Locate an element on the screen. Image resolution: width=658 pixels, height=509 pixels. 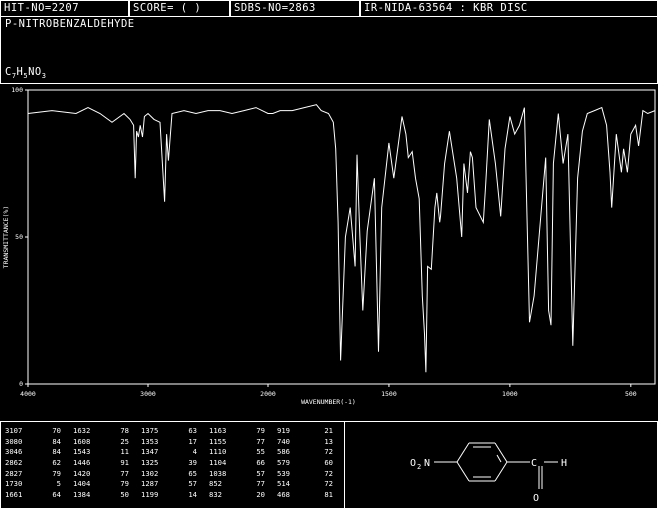
peak-row: 1661 64 is located at coordinates (38, 495).